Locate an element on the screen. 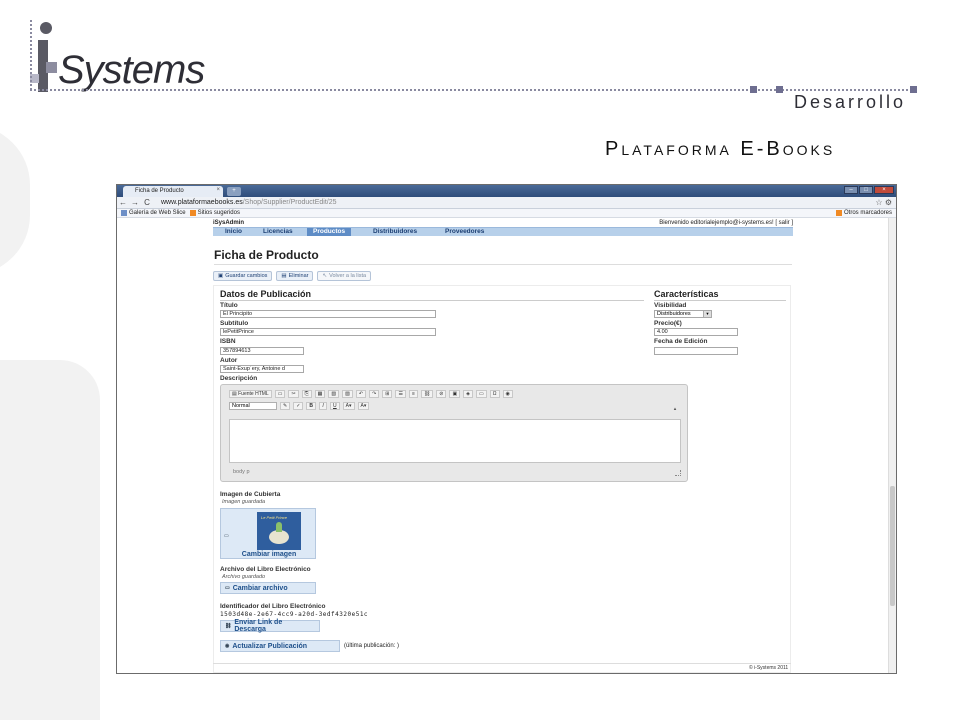  last-publication-note: (última publicación: ) is located at coordinates (372, 646).